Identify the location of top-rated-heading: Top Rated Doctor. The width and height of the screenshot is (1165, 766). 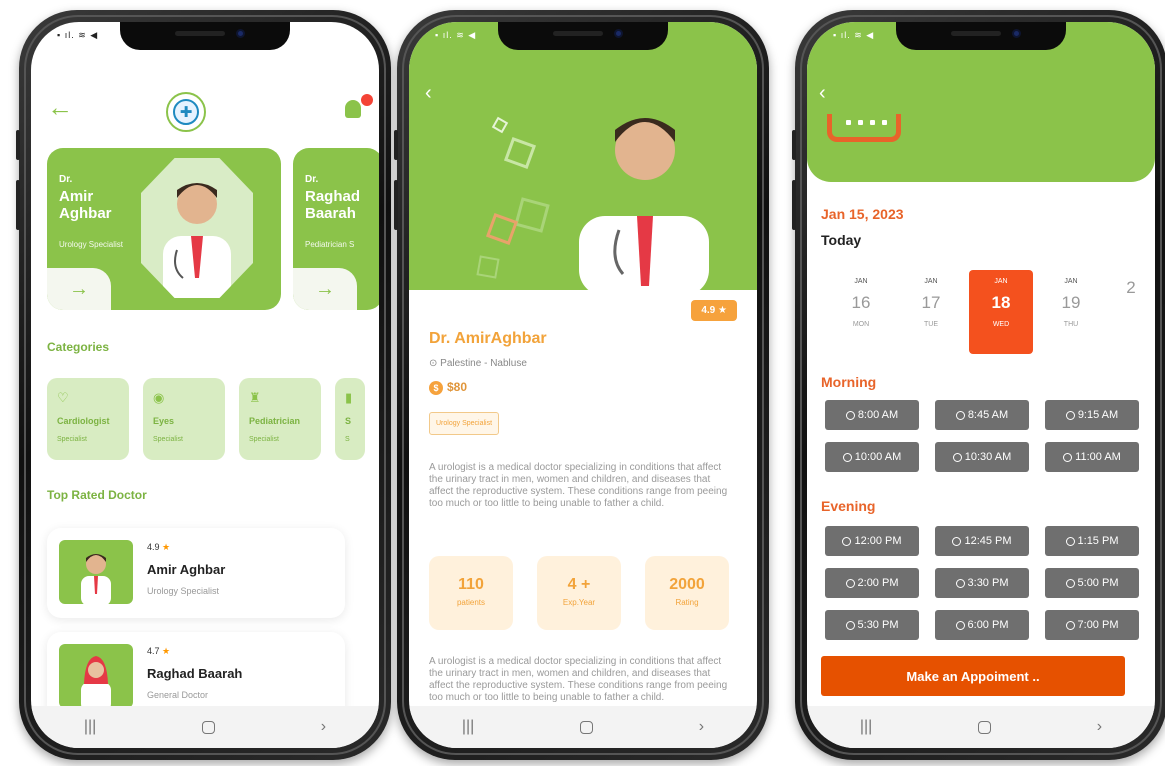
(97, 495).